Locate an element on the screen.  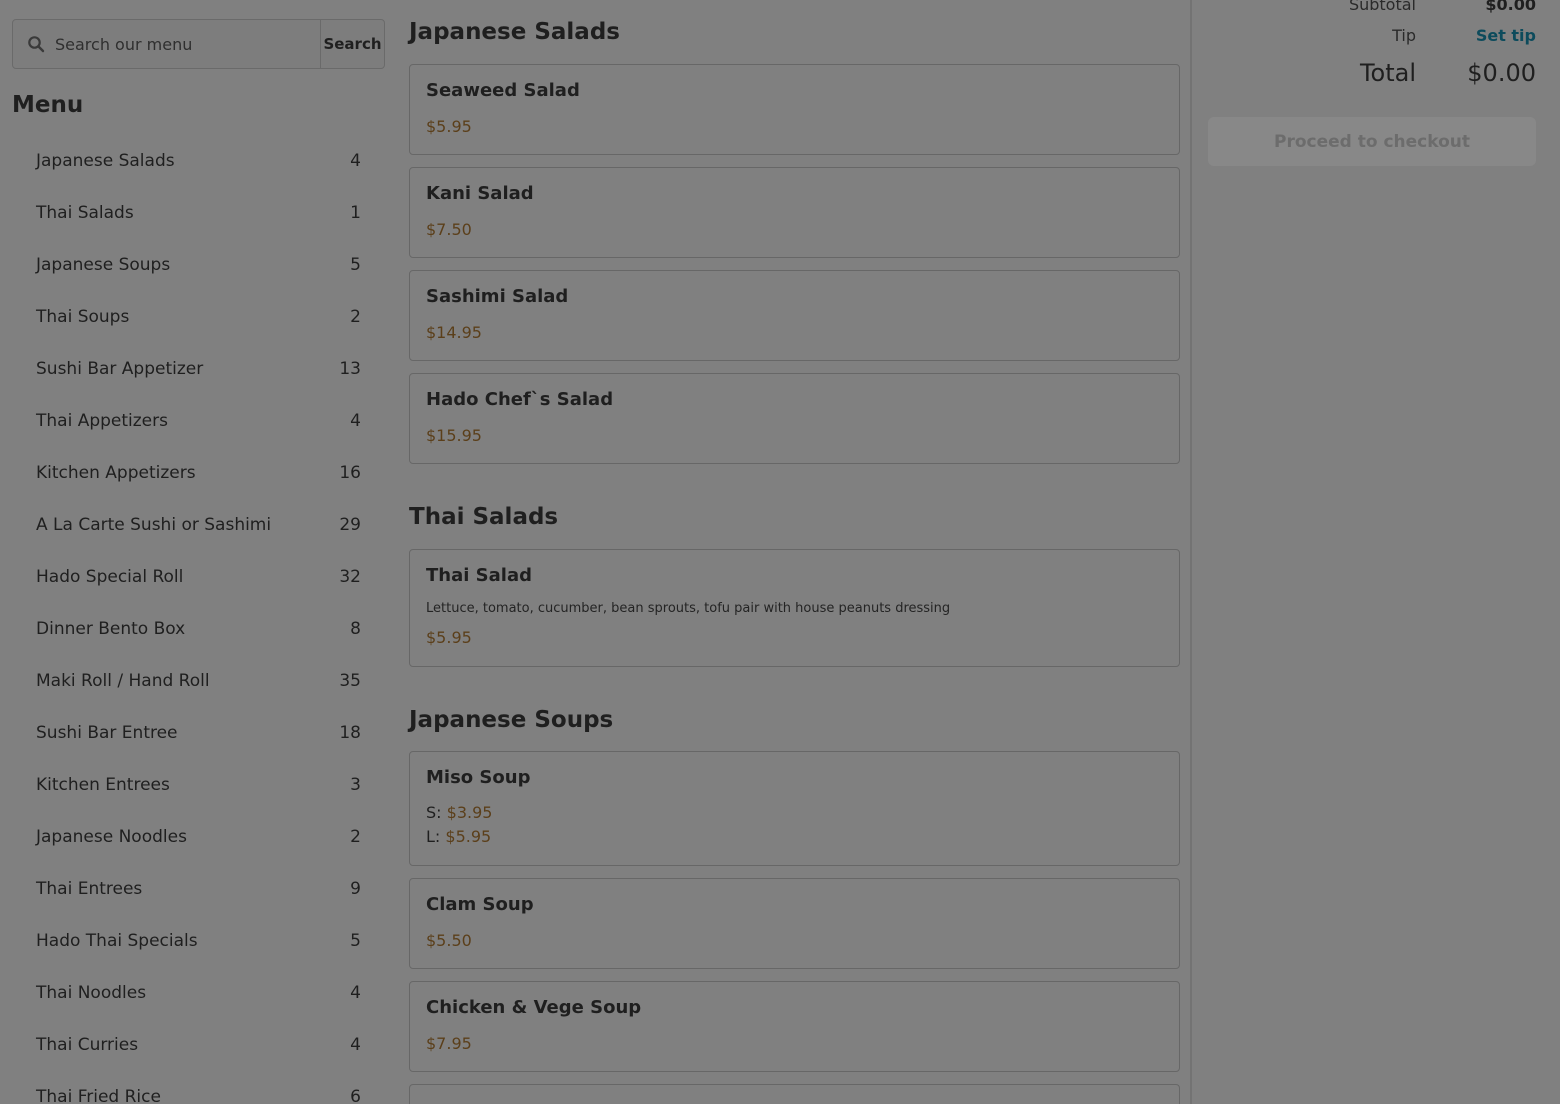
sidebar-item-hado-special-roll: Hado Special Roll 32 is located at coordinates (198, 577).